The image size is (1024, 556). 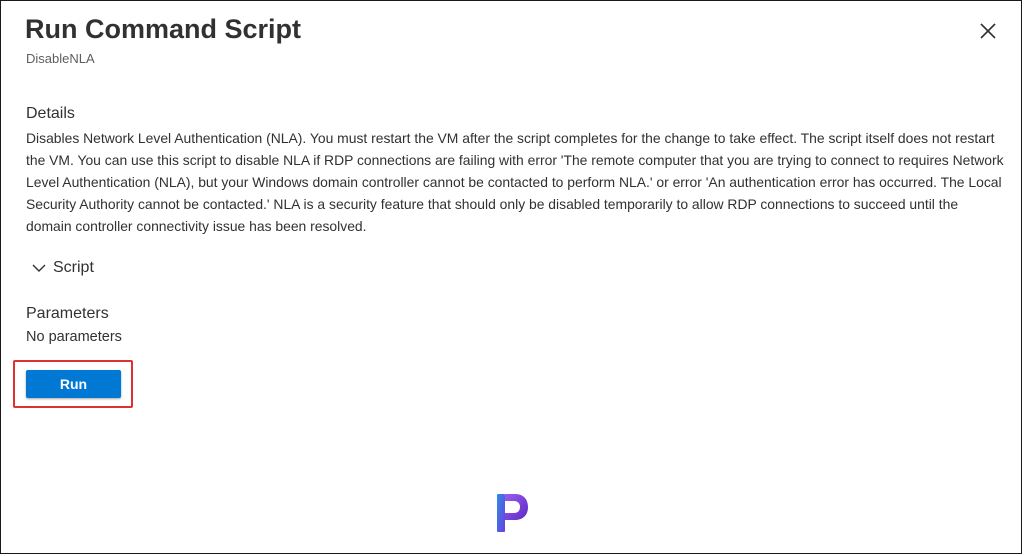 What do you see at coordinates (163, 29) in the screenshot?
I see `panel-title: Run Command Script` at bounding box center [163, 29].